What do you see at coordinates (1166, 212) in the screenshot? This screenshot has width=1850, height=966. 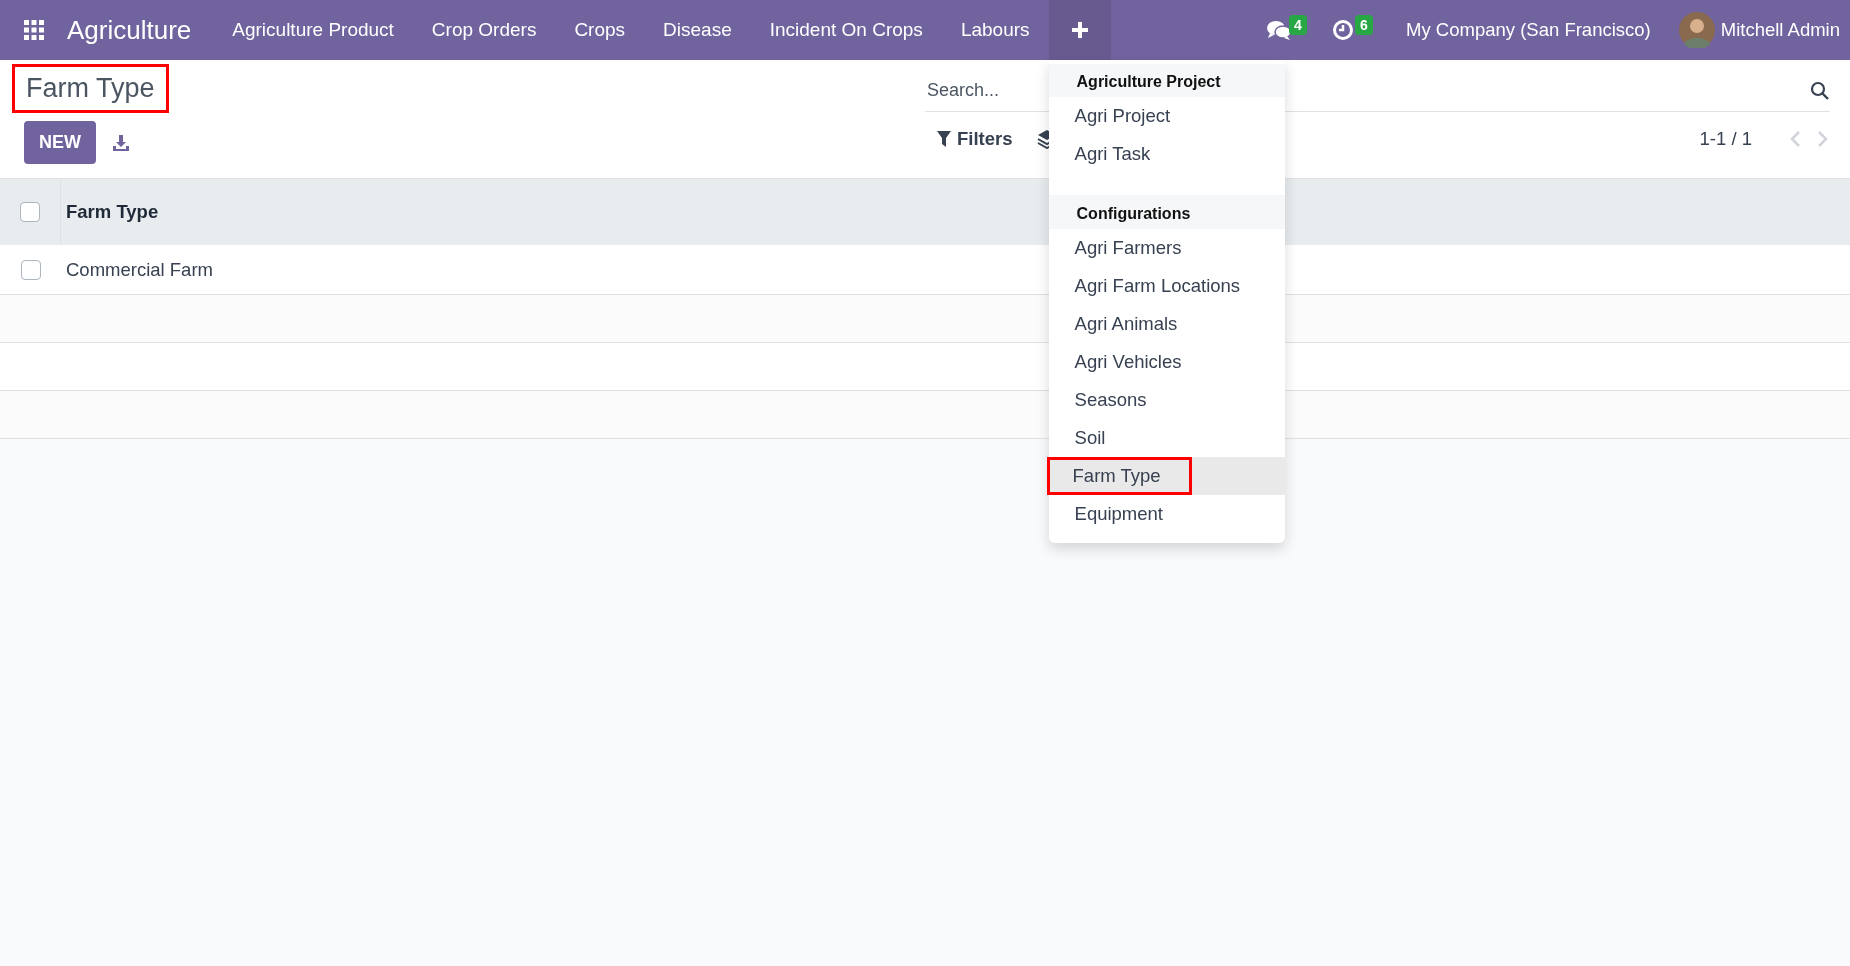 I see `menu-section-header: Configurations` at bounding box center [1166, 212].